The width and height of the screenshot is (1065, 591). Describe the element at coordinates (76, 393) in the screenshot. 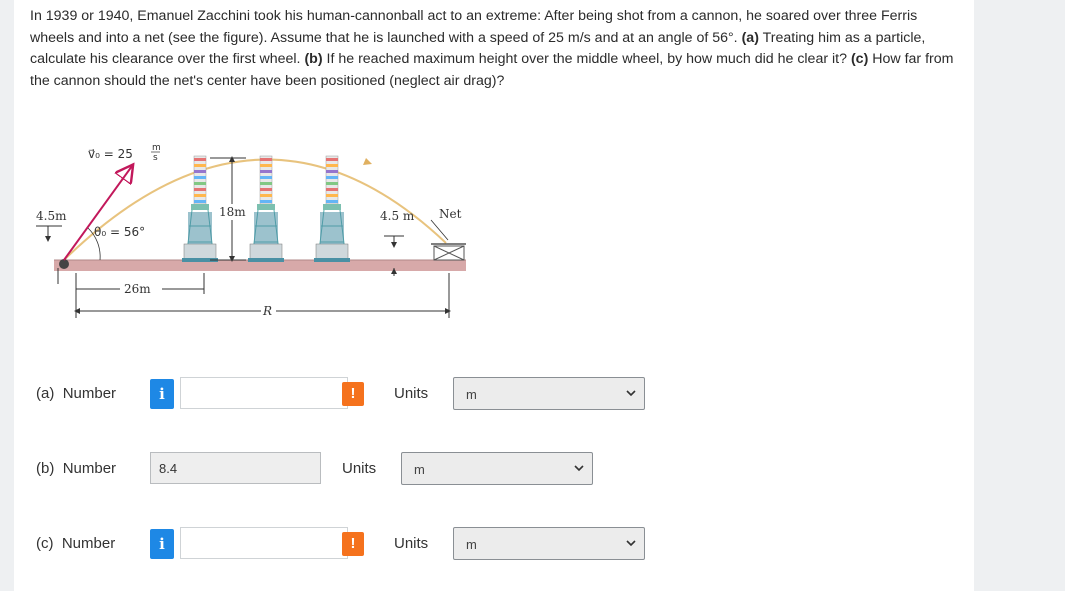

I see `part-a-label: (a) Number` at that location.